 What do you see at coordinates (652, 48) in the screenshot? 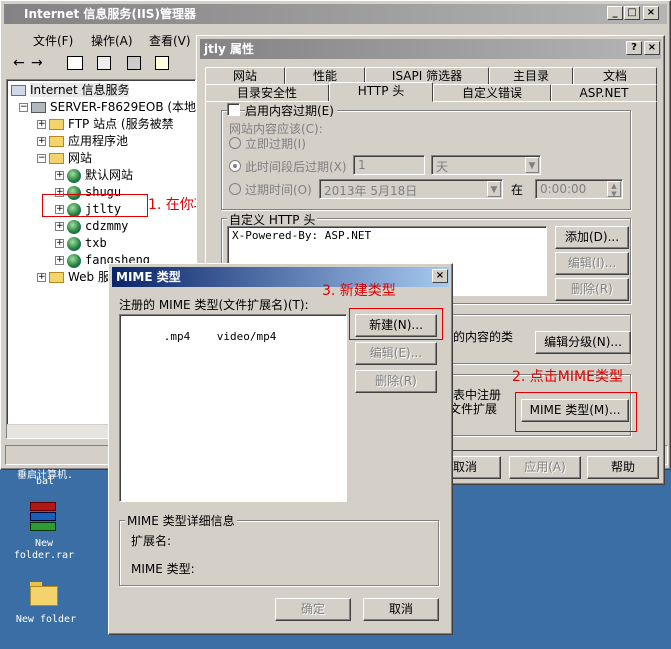
I see `properties-close-button: ×` at bounding box center [652, 48].